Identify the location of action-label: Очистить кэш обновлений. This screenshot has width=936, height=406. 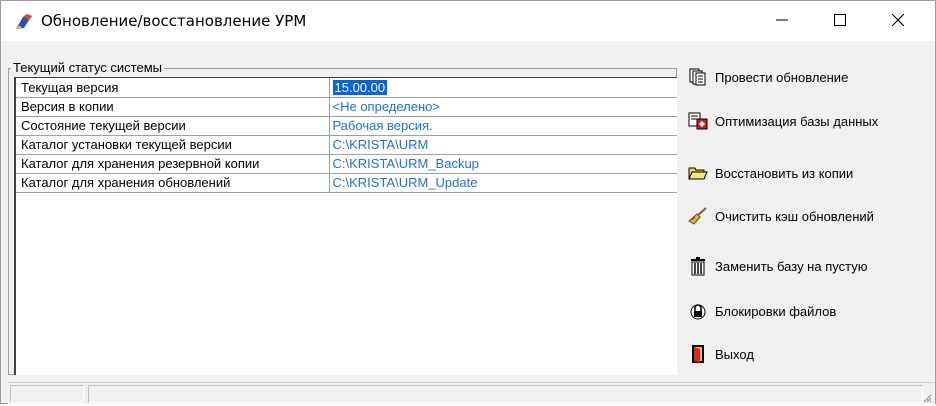
(794, 216).